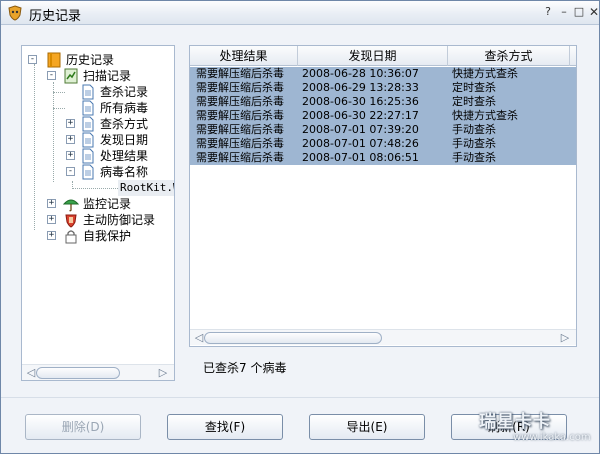  Describe the element at coordinates (360, 101) in the screenshot. I see `cell-date: 2008-06-30 16:25:36` at that location.